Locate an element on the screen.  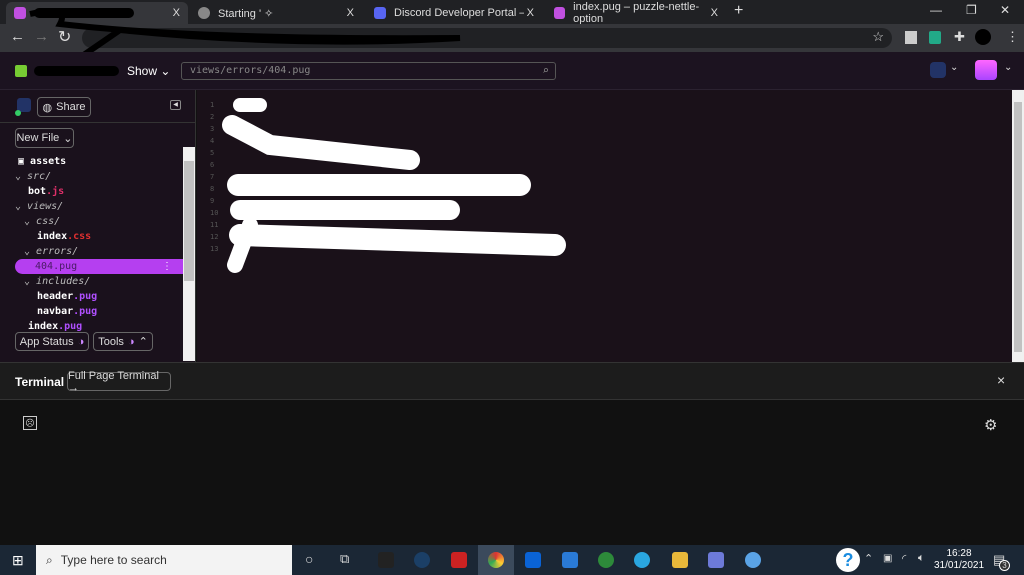
tools-label: Tools is located at coordinates (111, 341).